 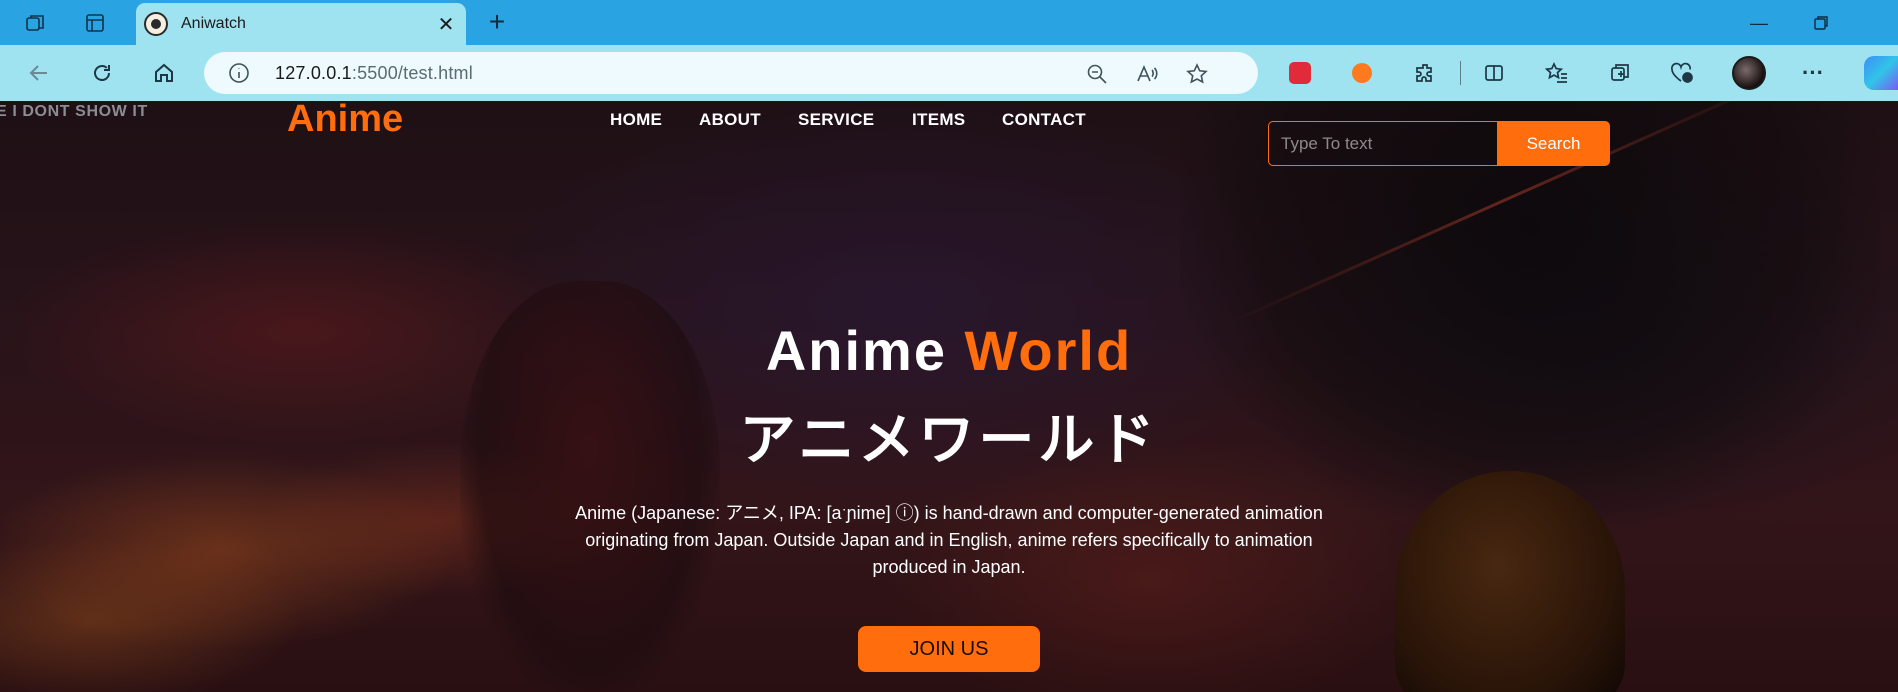 I want to click on media-extension-icon, so click(x=1300, y=73).